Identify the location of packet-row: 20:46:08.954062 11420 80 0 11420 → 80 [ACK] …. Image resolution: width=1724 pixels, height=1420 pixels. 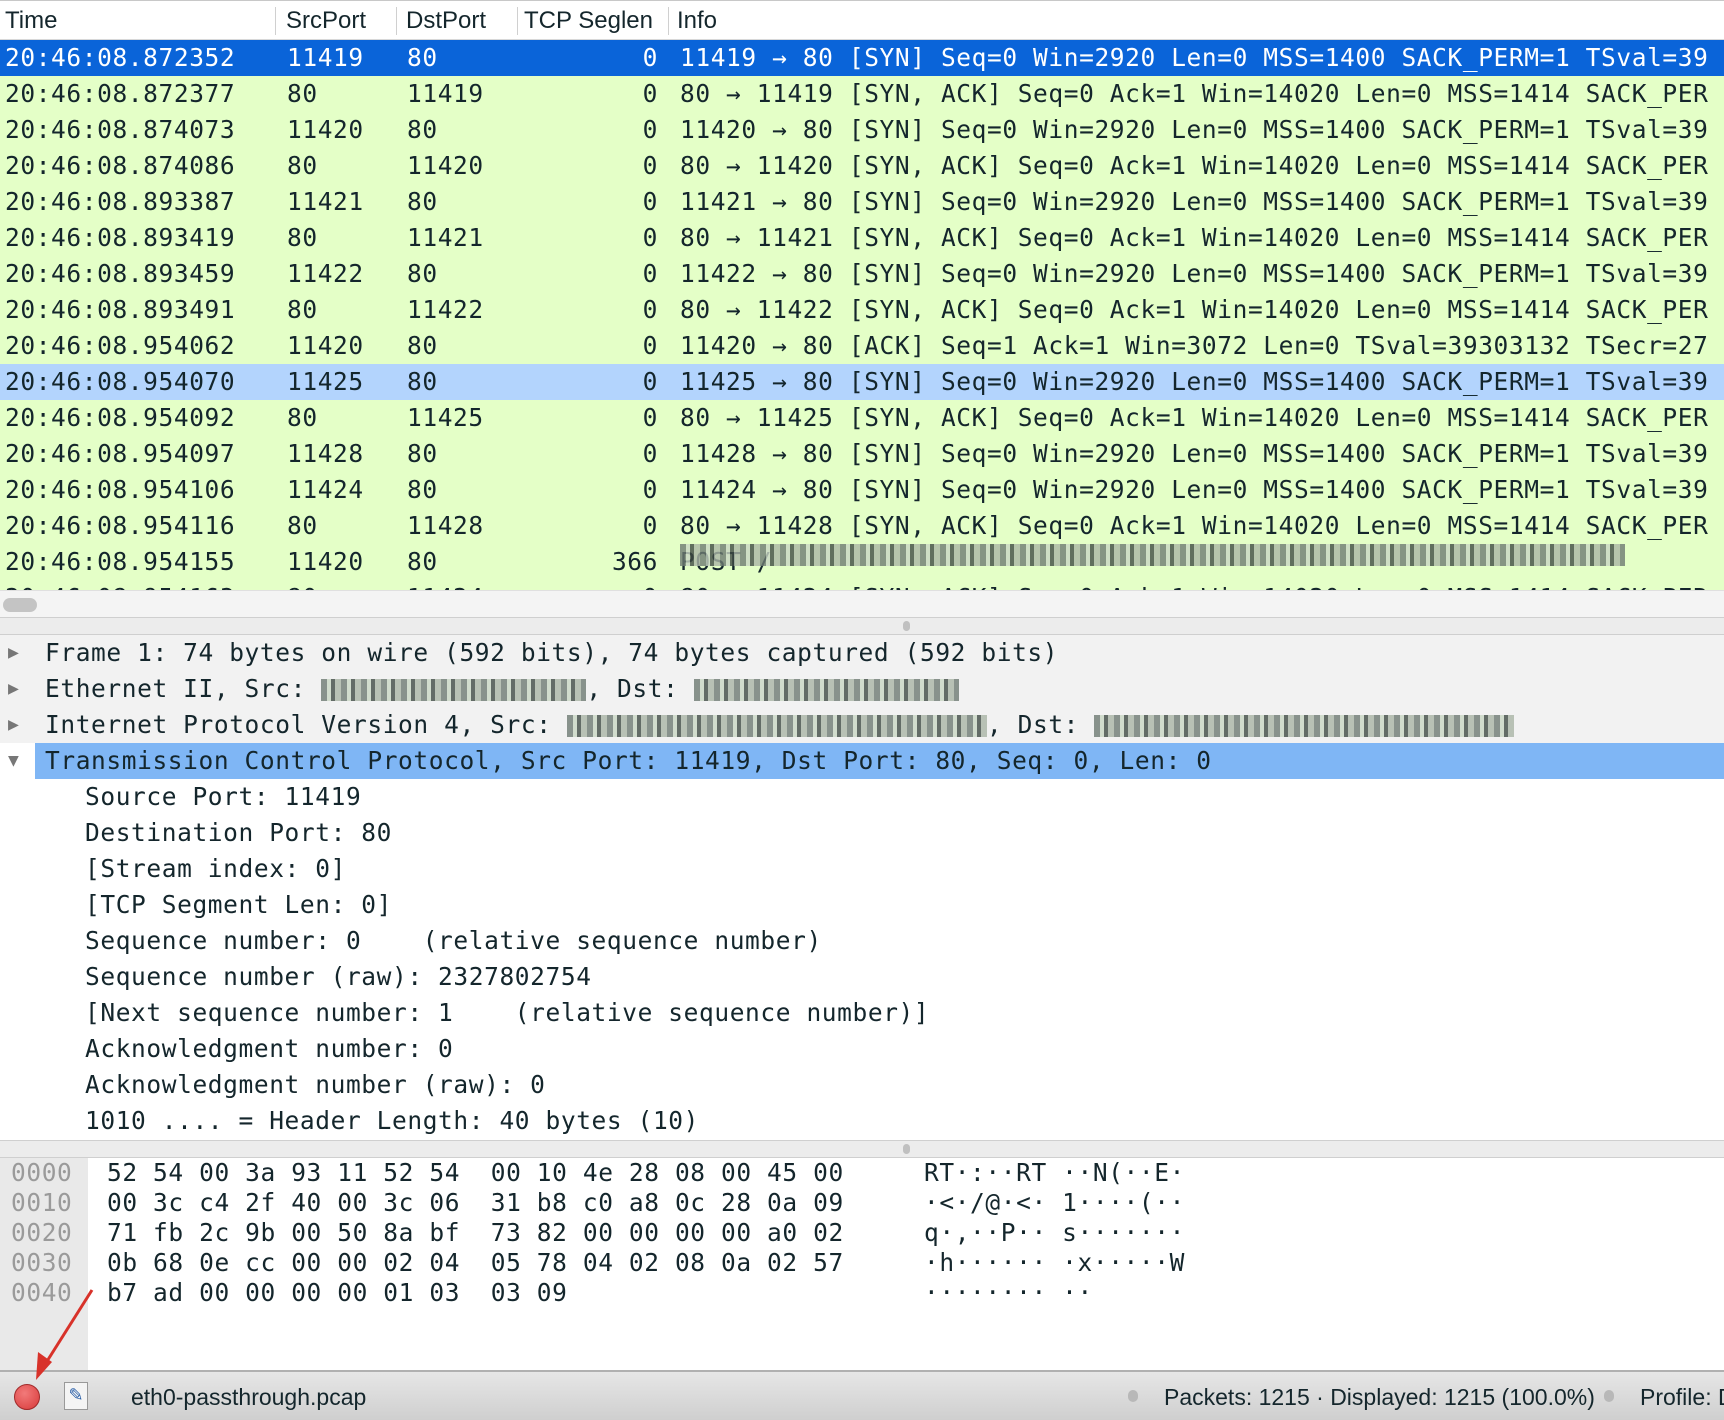
(862, 346).